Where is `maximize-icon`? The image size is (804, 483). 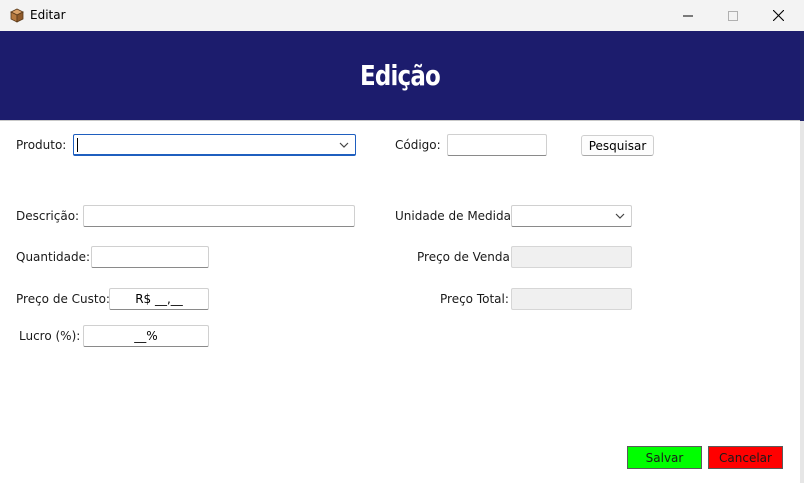 maximize-icon is located at coordinates (733, 15).